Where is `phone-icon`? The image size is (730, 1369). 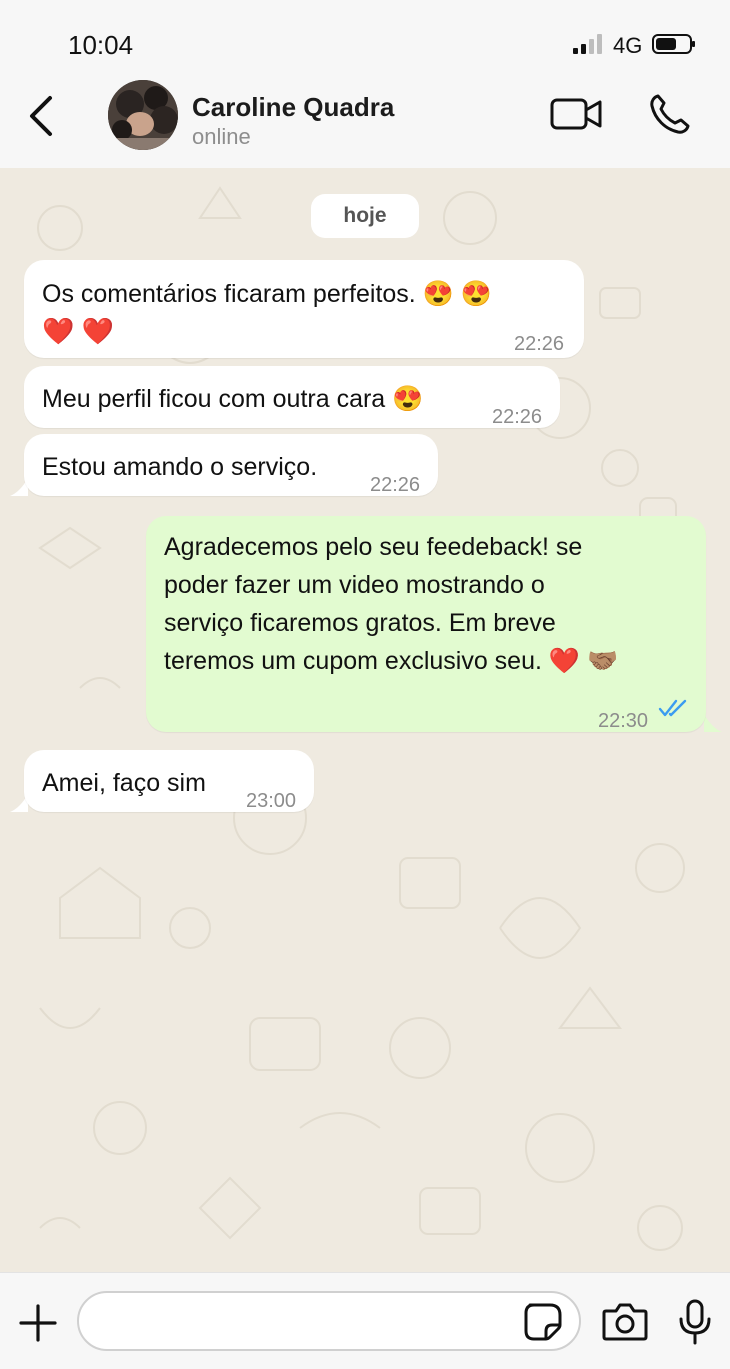
phone-icon is located at coordinates (670, 114).